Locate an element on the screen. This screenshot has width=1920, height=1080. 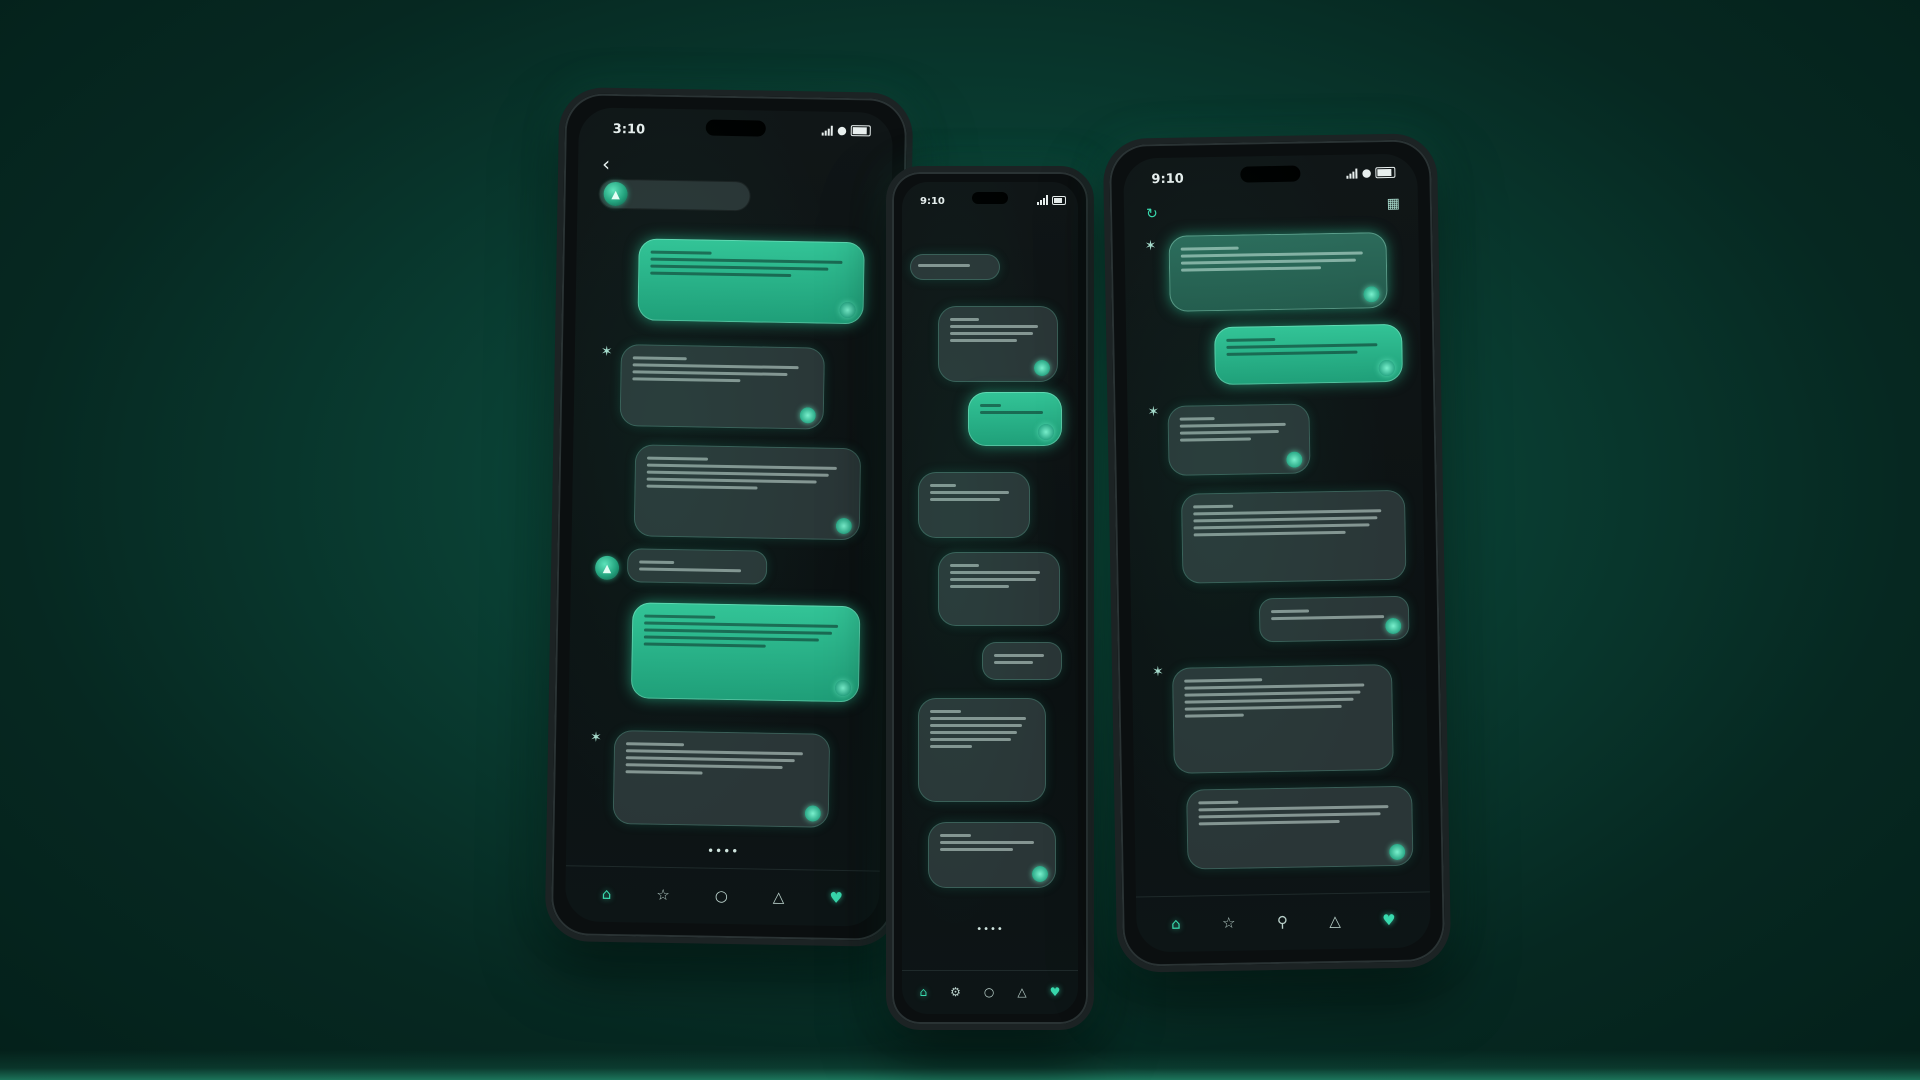
status-bar: 3:10 ● is located at coordinates (735, 129).